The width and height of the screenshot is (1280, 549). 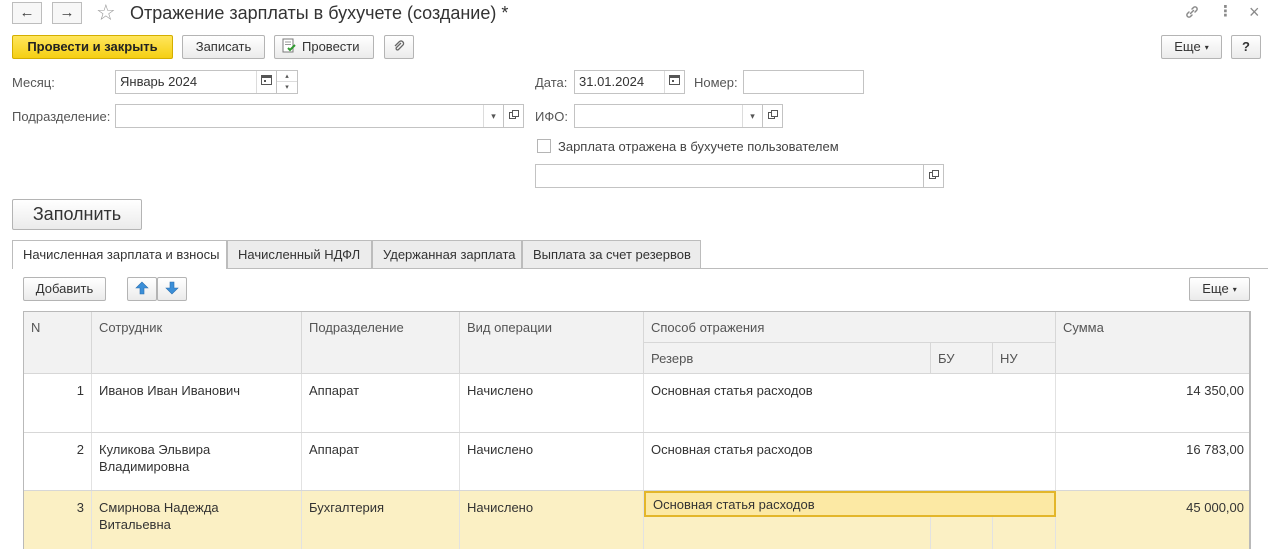 What do you see at coordinates (119, 254) in the screenshot?
I see `tab-accrued-salary: Начисленная зарплата и взносы` at bounding box center [119, 254].